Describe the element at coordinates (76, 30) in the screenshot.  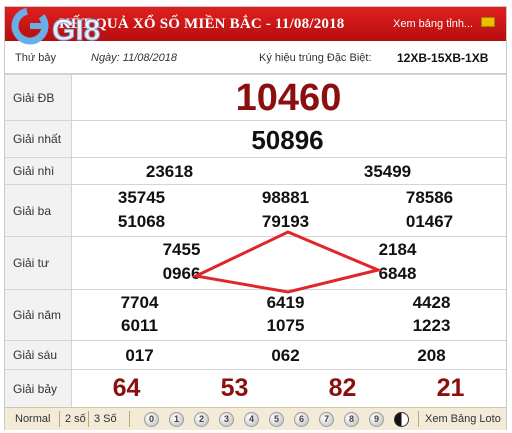
I see `watermark-text: GI8` at that location.